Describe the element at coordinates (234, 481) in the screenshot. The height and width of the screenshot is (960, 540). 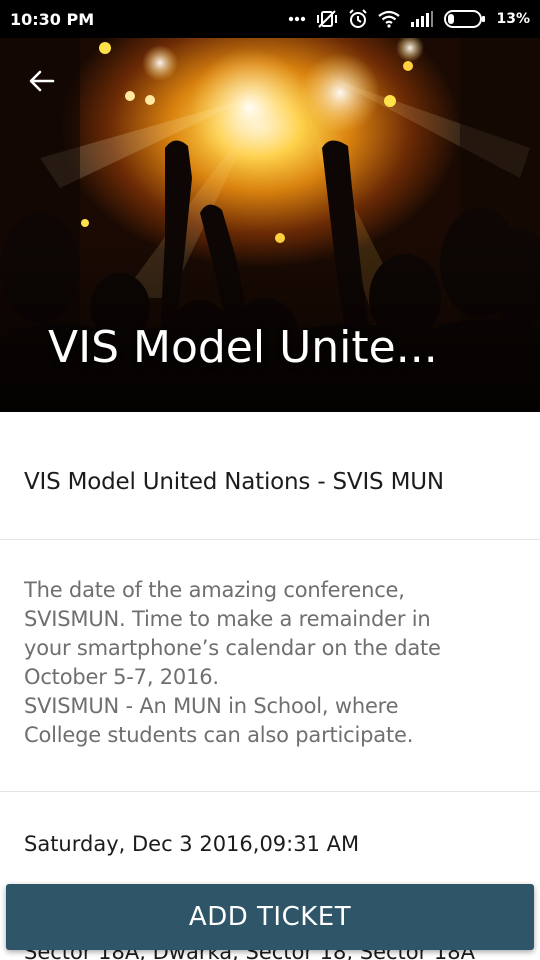
I see `event-name: VIS Model United Nations - SVIS MUN` at that location.